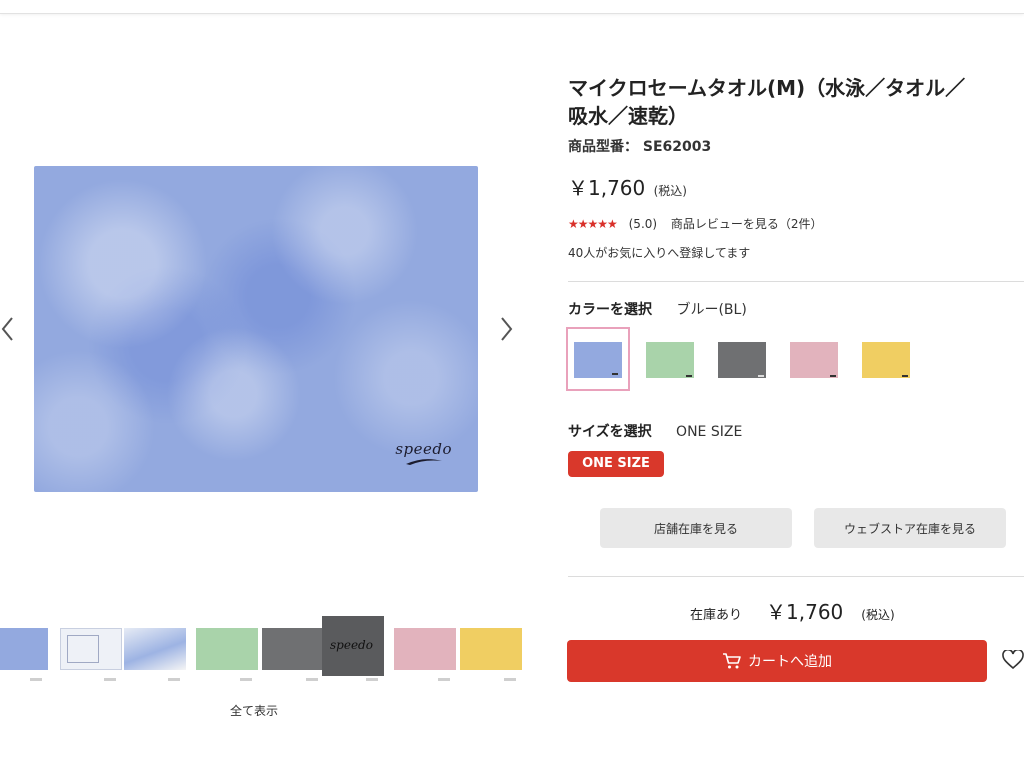 This screenshot has width=1024, height=768. What do you see at coordinates (643, 224) in the screenshot?
I see `rating-value: (5.0)` at bounding box center [643, 224].